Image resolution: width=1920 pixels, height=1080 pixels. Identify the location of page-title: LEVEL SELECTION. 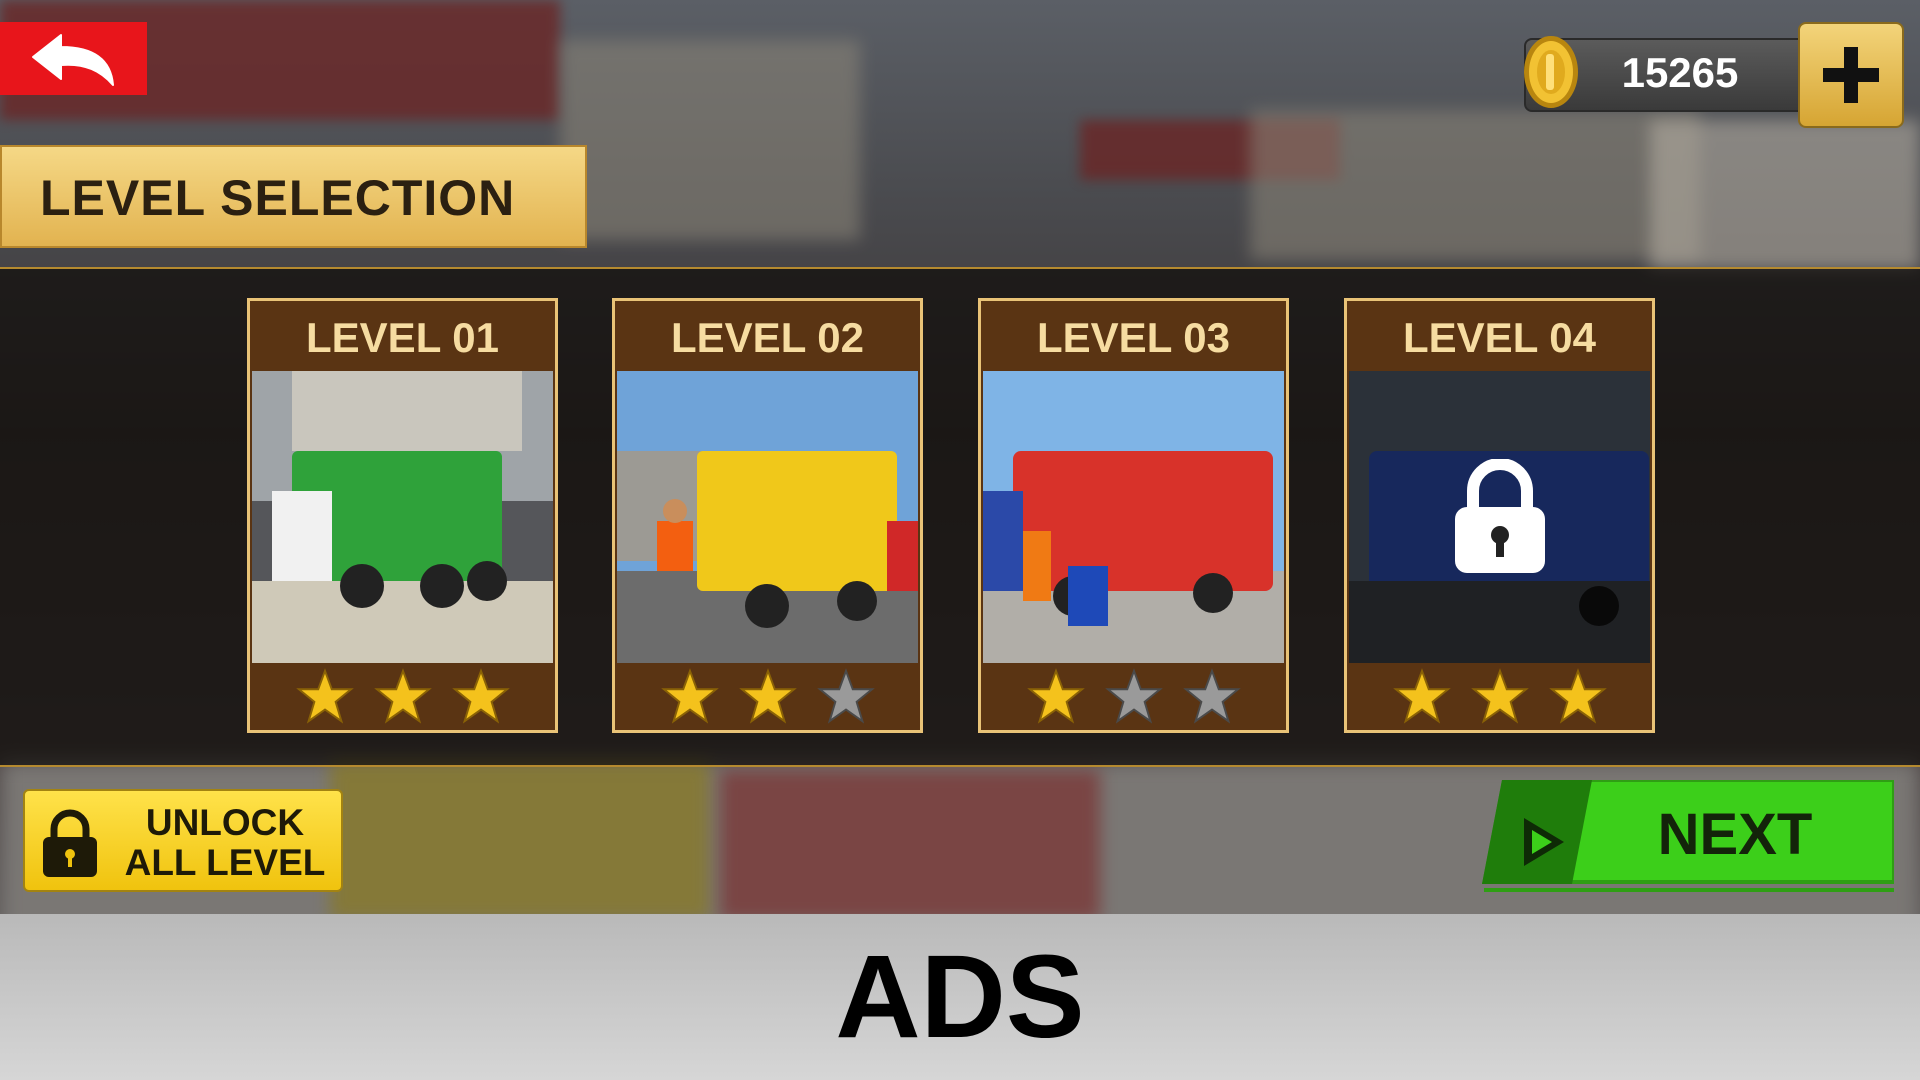
(278, 198).